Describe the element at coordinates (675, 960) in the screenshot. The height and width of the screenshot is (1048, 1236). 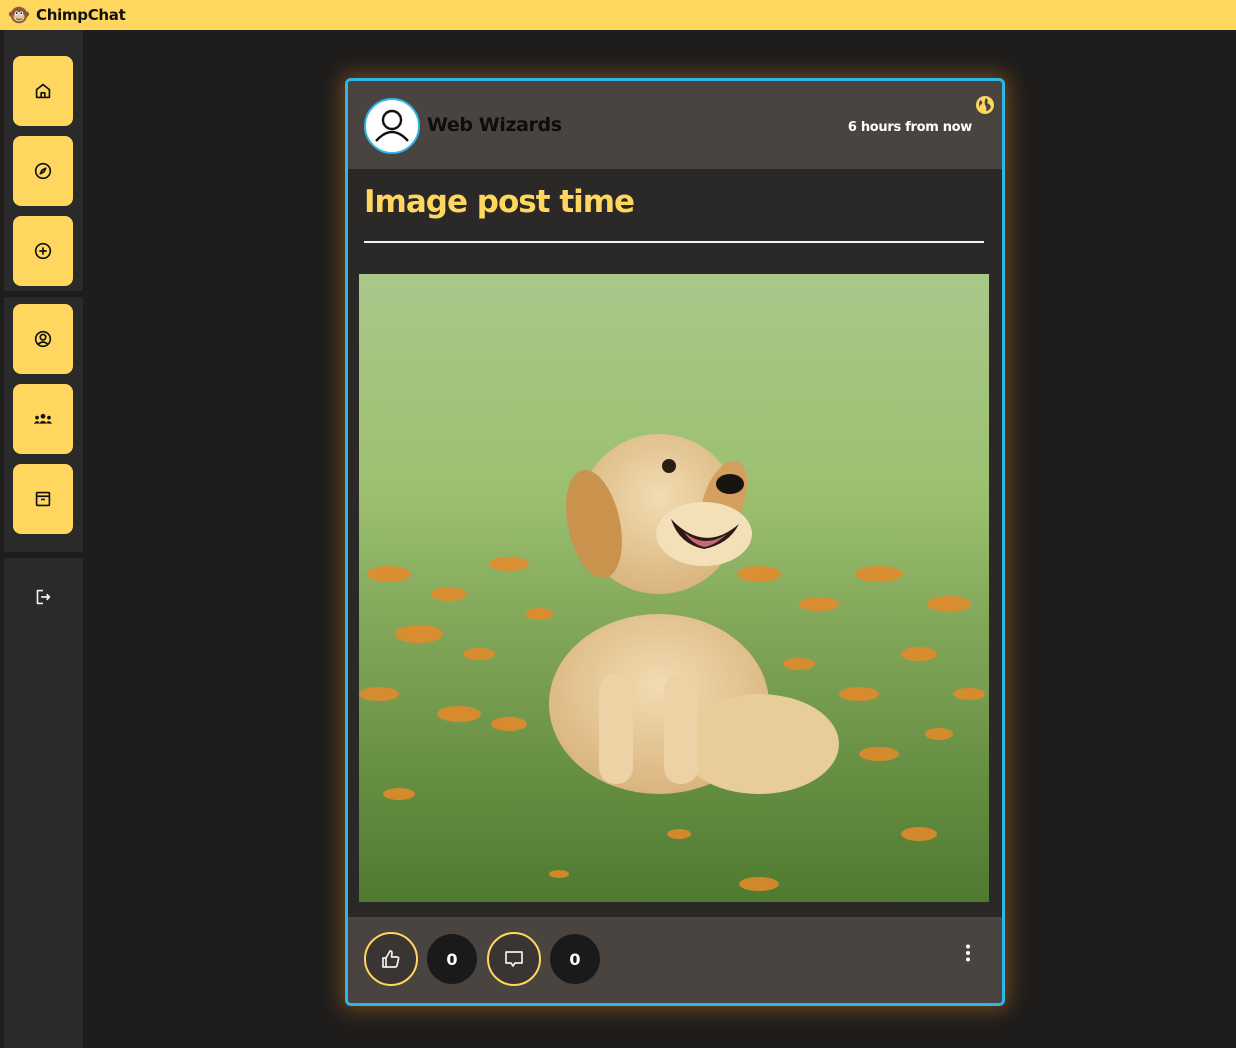
I see `post-footer: 0 0` at that location.